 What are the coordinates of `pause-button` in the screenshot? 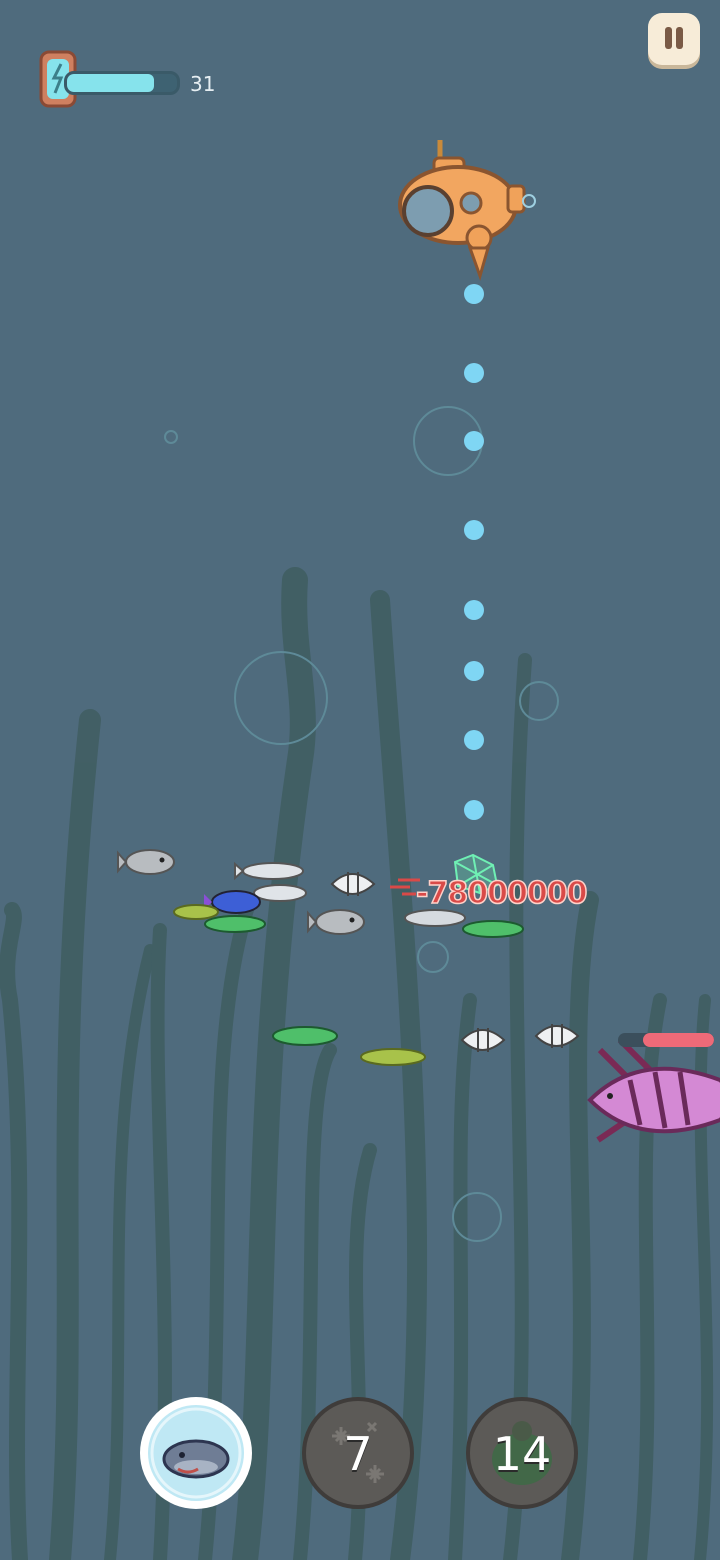 It's located at (674, 39).